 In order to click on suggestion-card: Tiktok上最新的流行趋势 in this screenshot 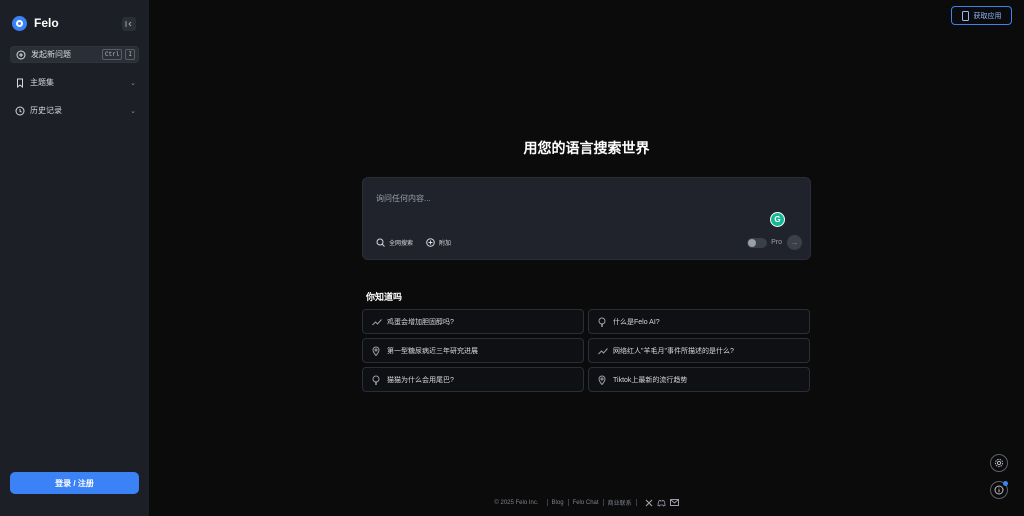, I will do `click(699, 379)`.